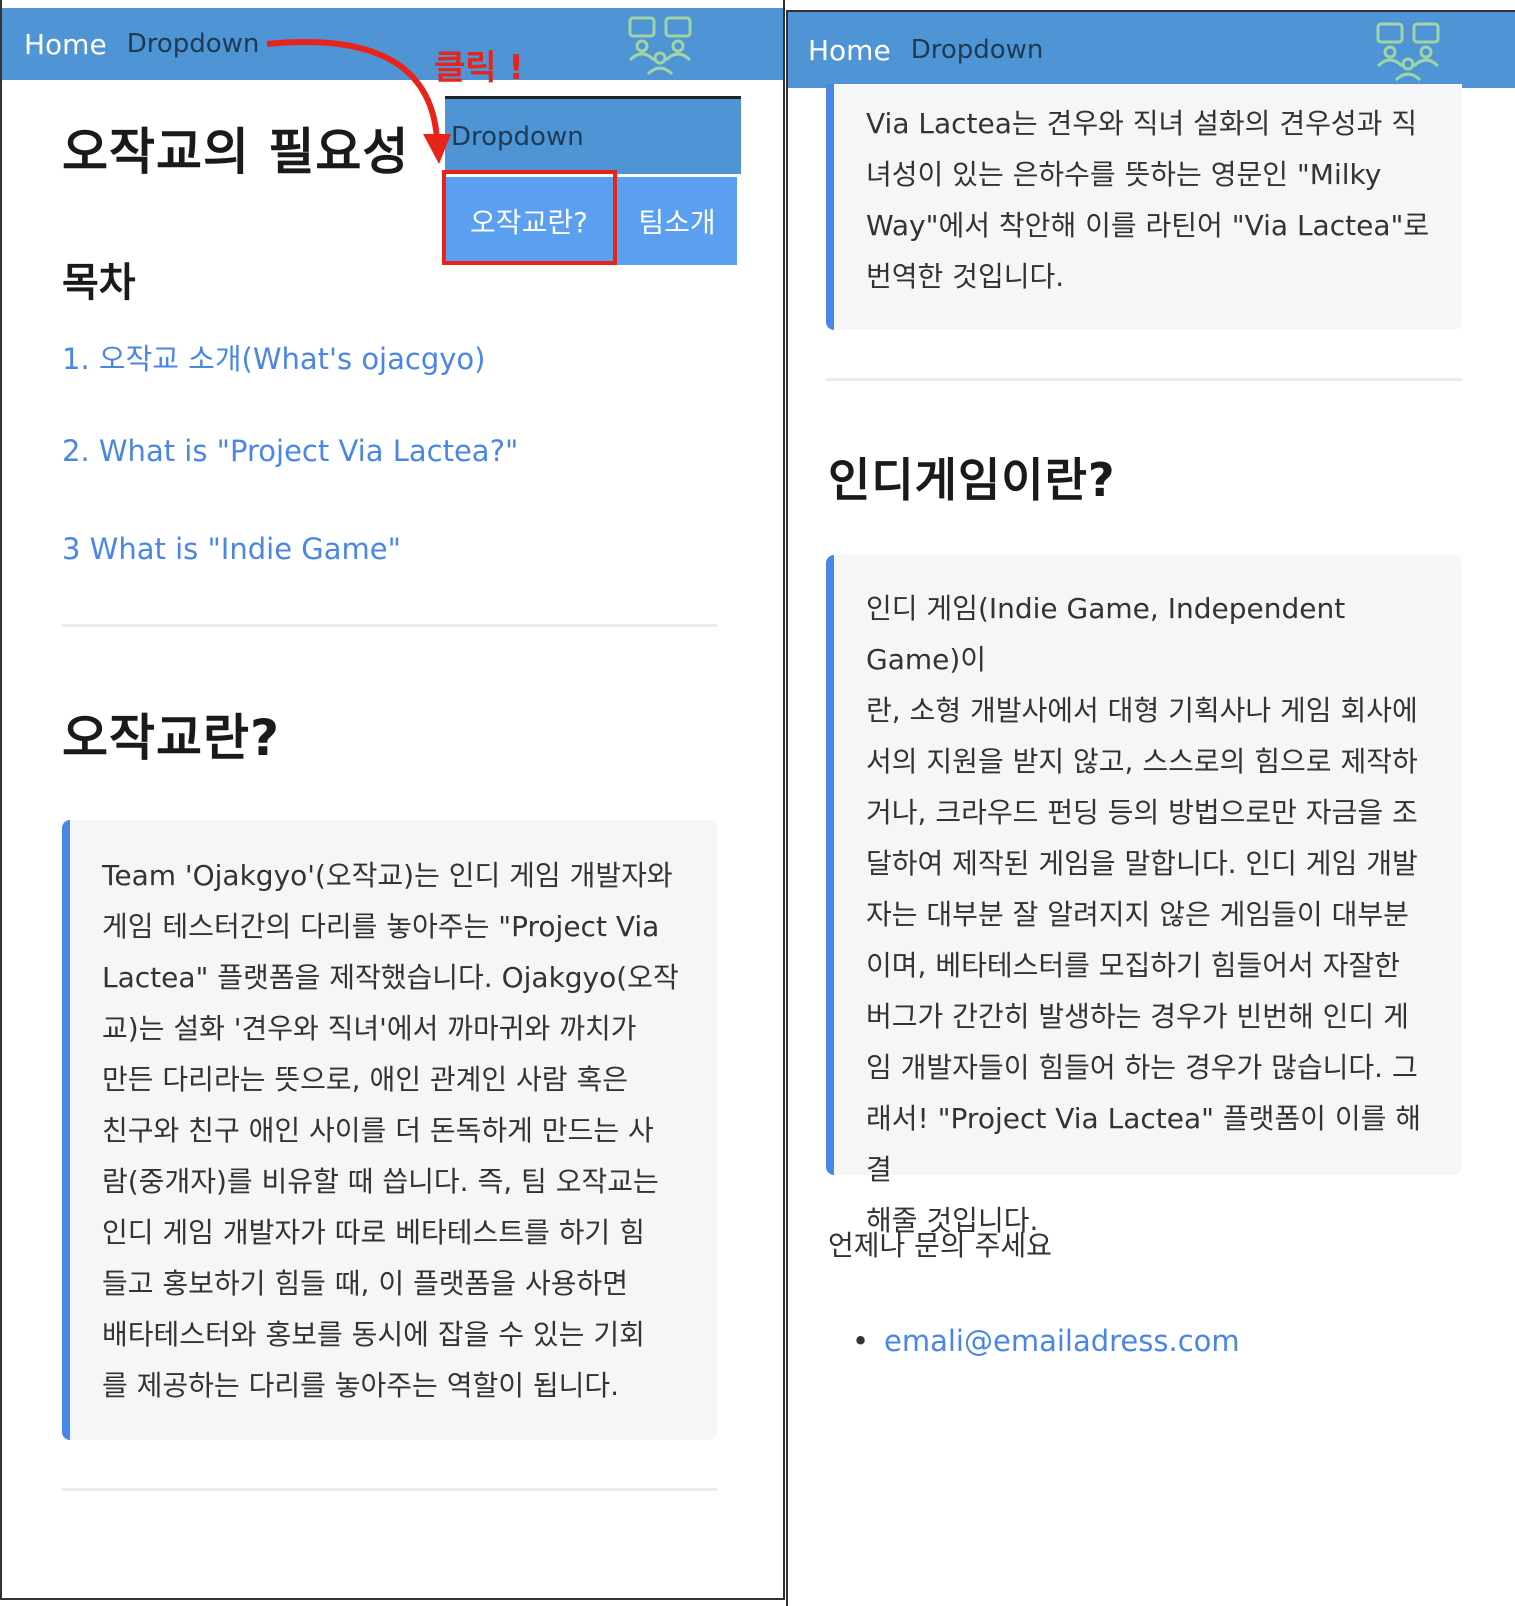  I want to click on navbar: Home Dropdown, so click(1151, 50).